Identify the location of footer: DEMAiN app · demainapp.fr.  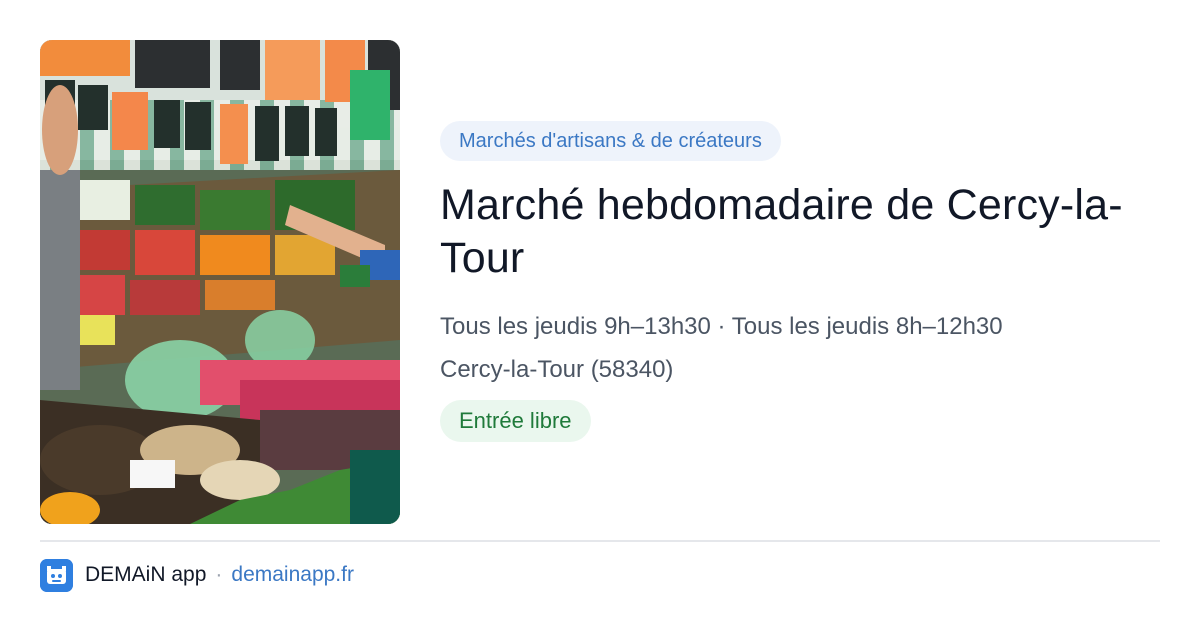
(197, 575).